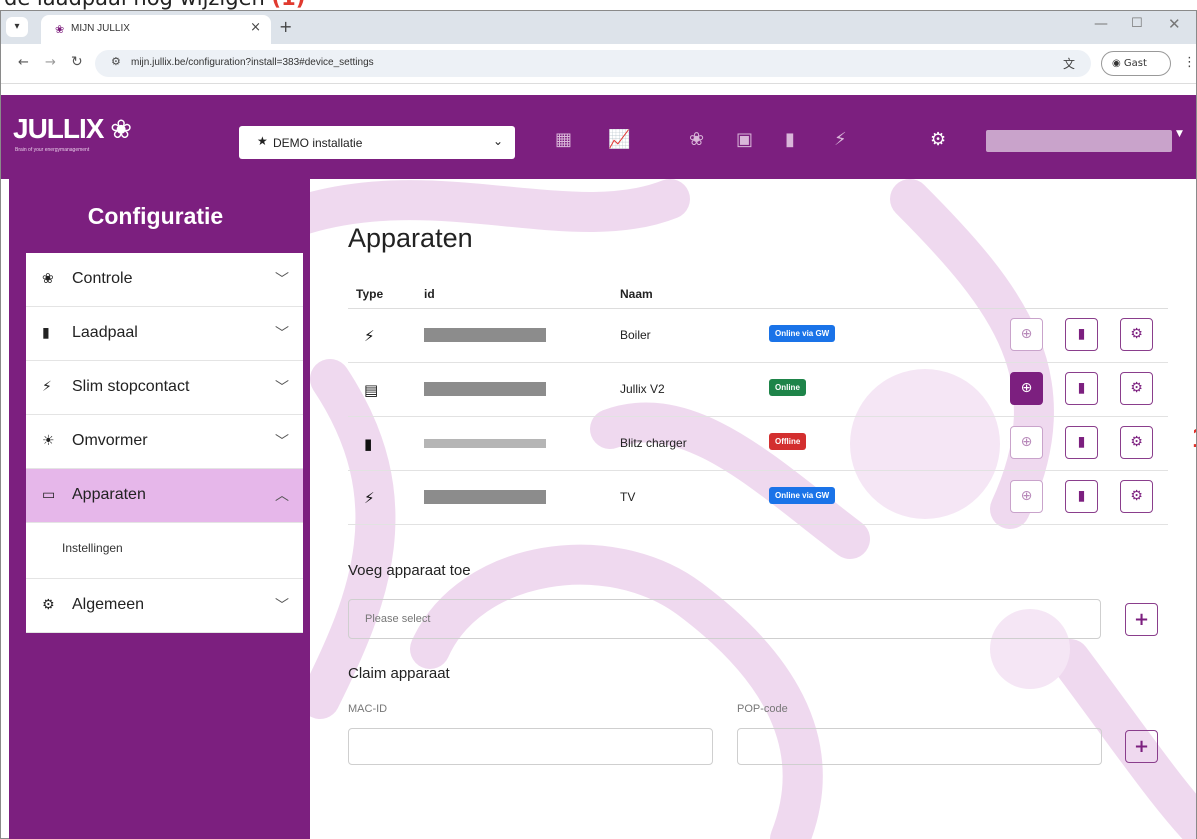  What do you see at coordinates (155, 216) in the screenshot?
I see `sidebar-title: Configuratie` at bounding box center [155, 216].